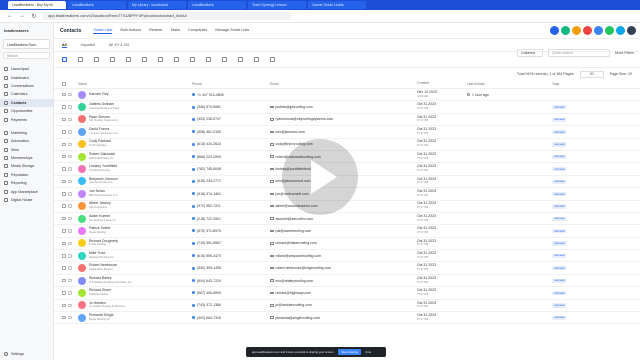 Image resolution: width=640 pixels, height=360 pixels. What do you see at coordinates (64, 45) in the screenshot?
I see `subtab-all: All` at bounding box center [64, 45].